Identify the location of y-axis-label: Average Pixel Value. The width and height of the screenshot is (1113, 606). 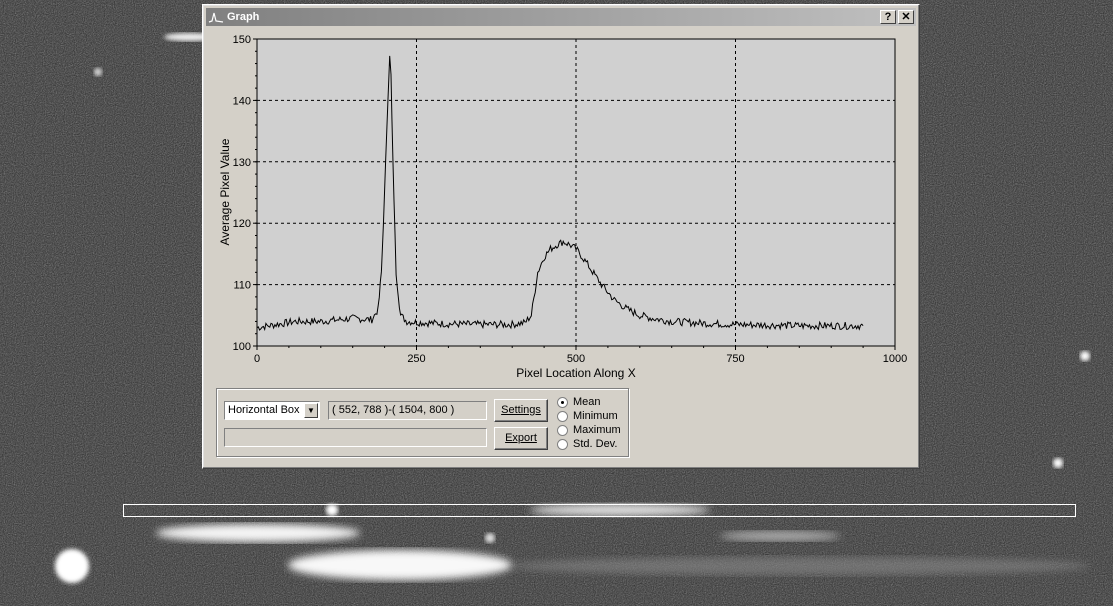
(225, 191).